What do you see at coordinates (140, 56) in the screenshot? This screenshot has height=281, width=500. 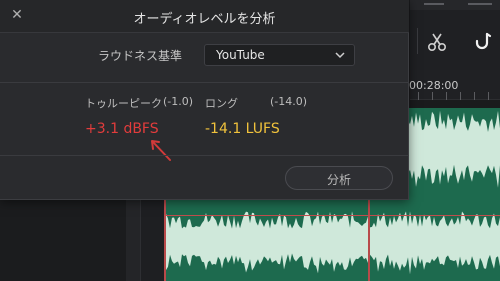 I see `loudness-standard-label: ラウドネス基準` at bounding box center [140, 56].